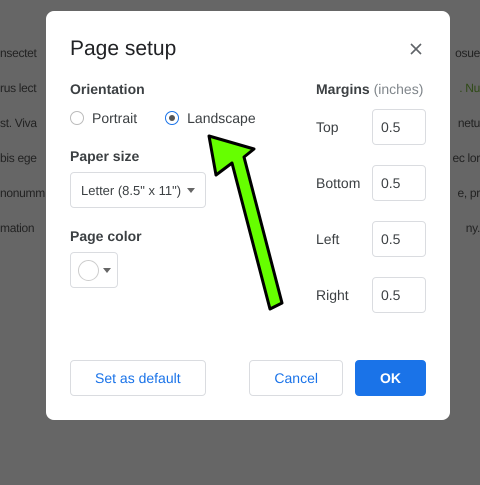 This screenshot has height=485, width=480. I want to click on document-text: nsectet, so click(18, 54).